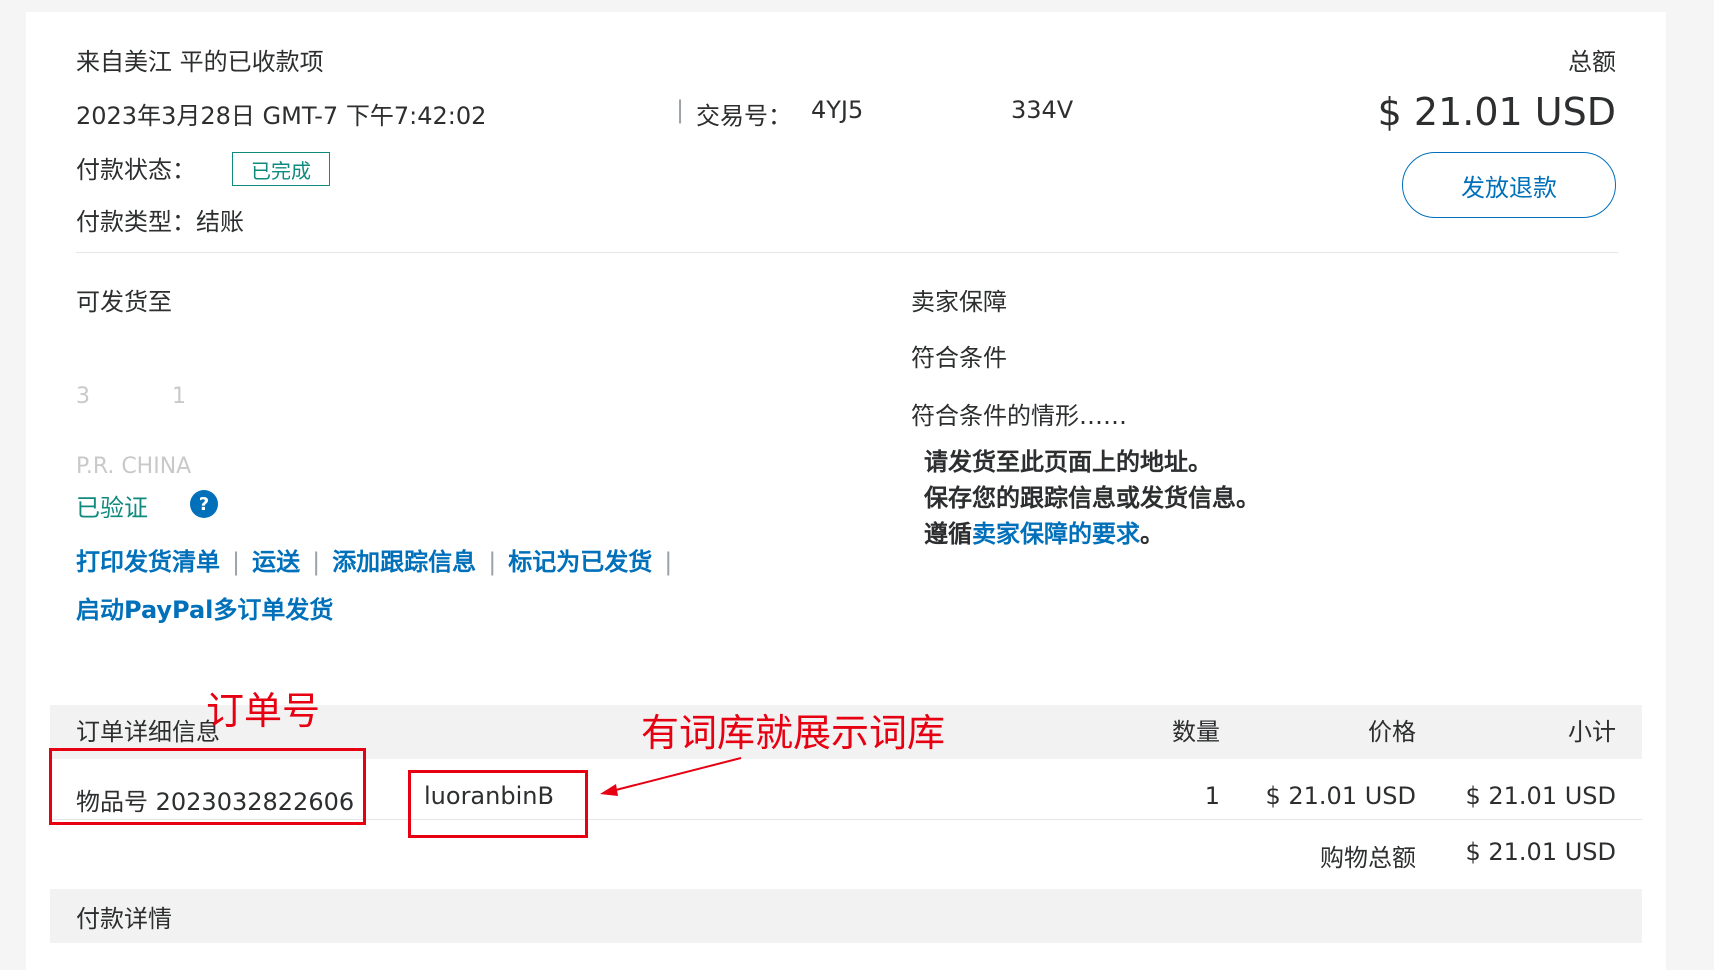  Describe the element at coordinates (793, 733) in the screenshot. I see `annotation-dictionary: 有词库就展示词库` at that location.